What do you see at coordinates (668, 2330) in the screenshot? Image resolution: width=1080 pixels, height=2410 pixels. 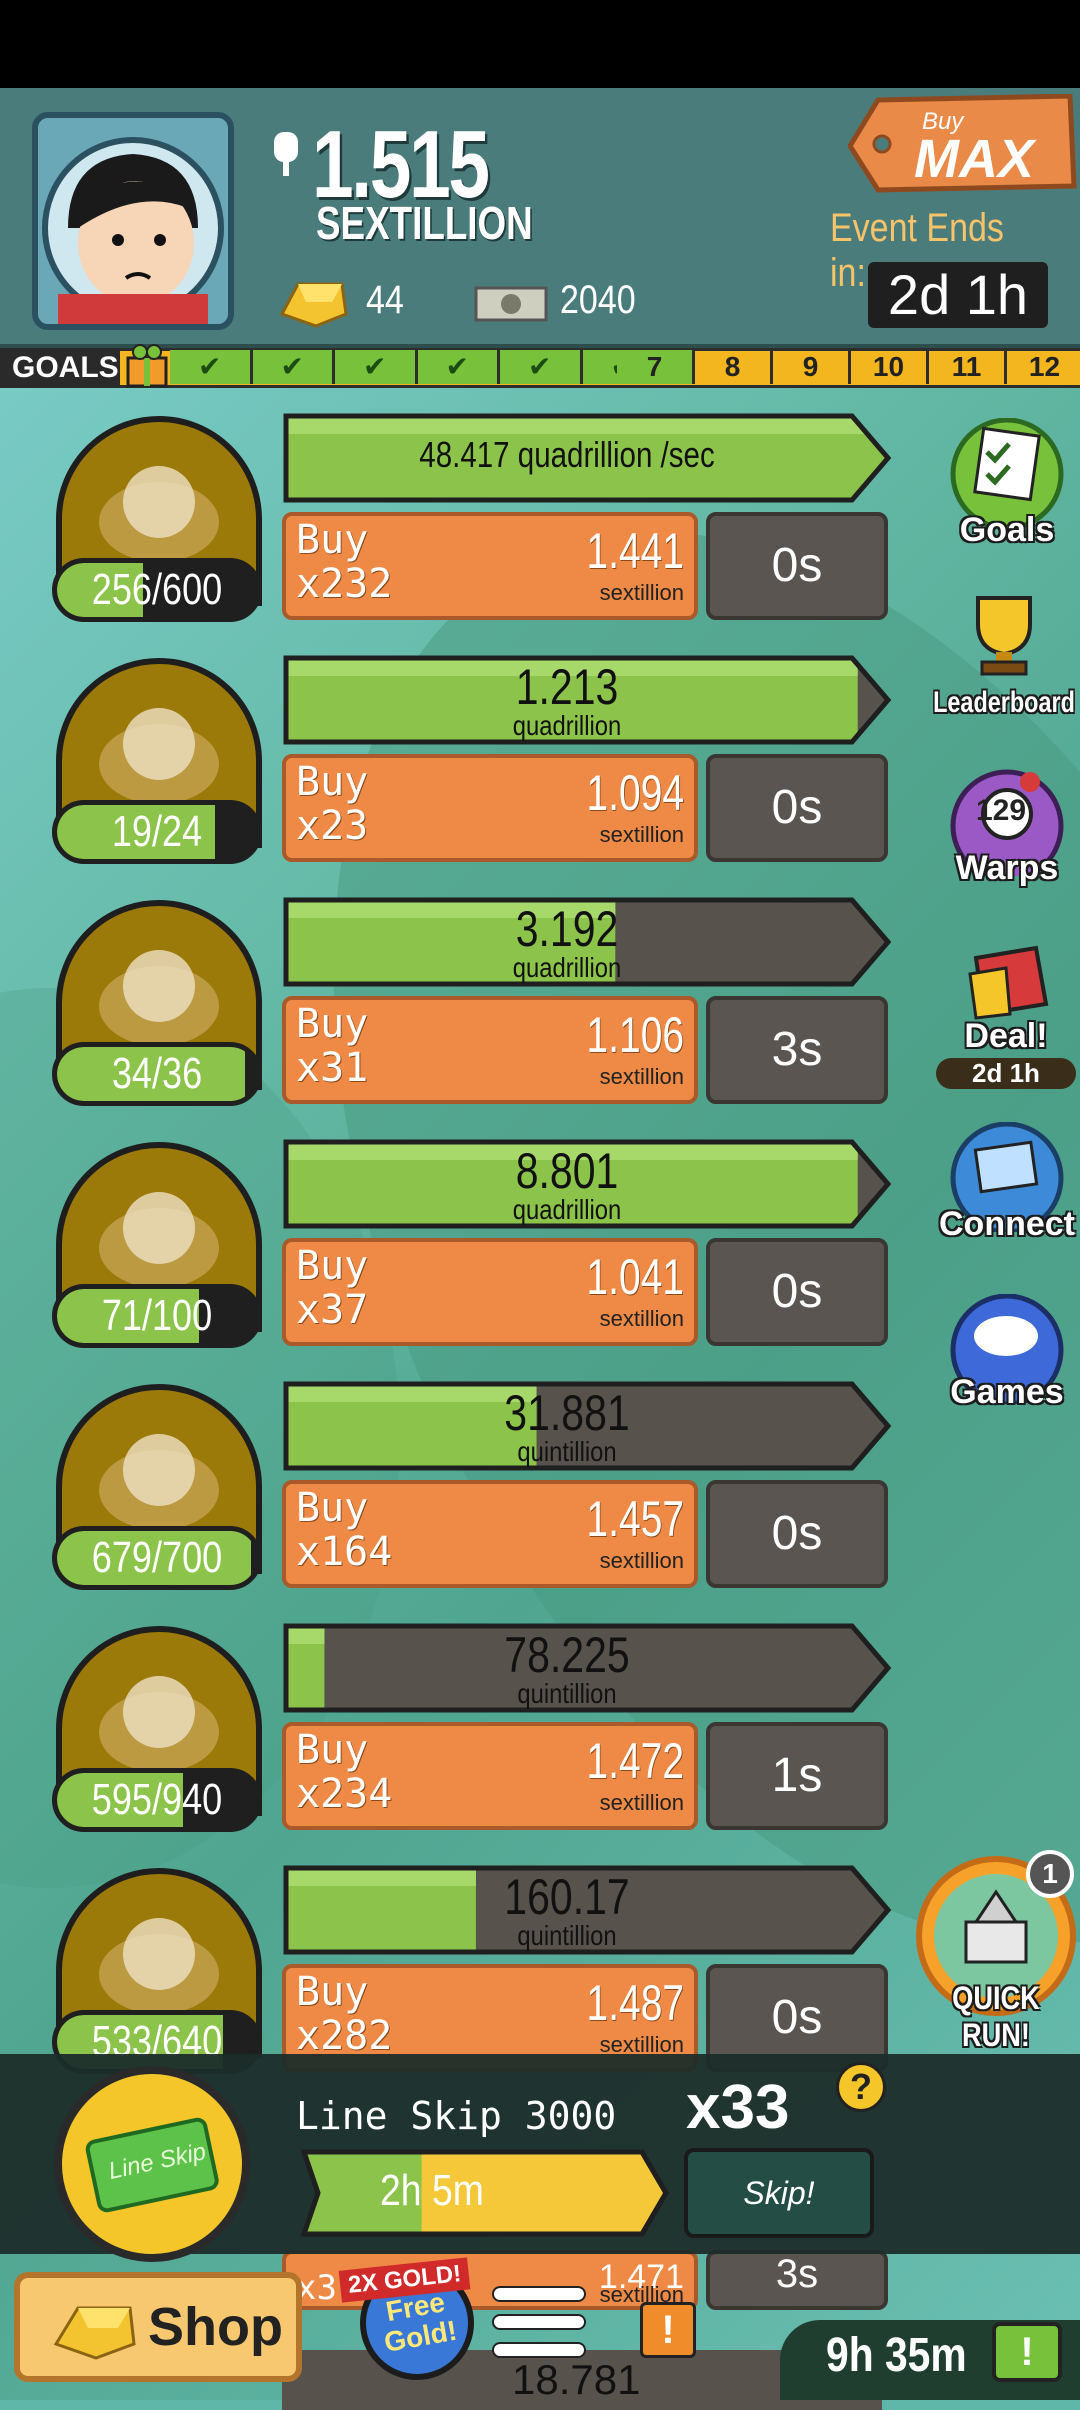 I see `alert-button: !` at bounding box center [668, 2330].